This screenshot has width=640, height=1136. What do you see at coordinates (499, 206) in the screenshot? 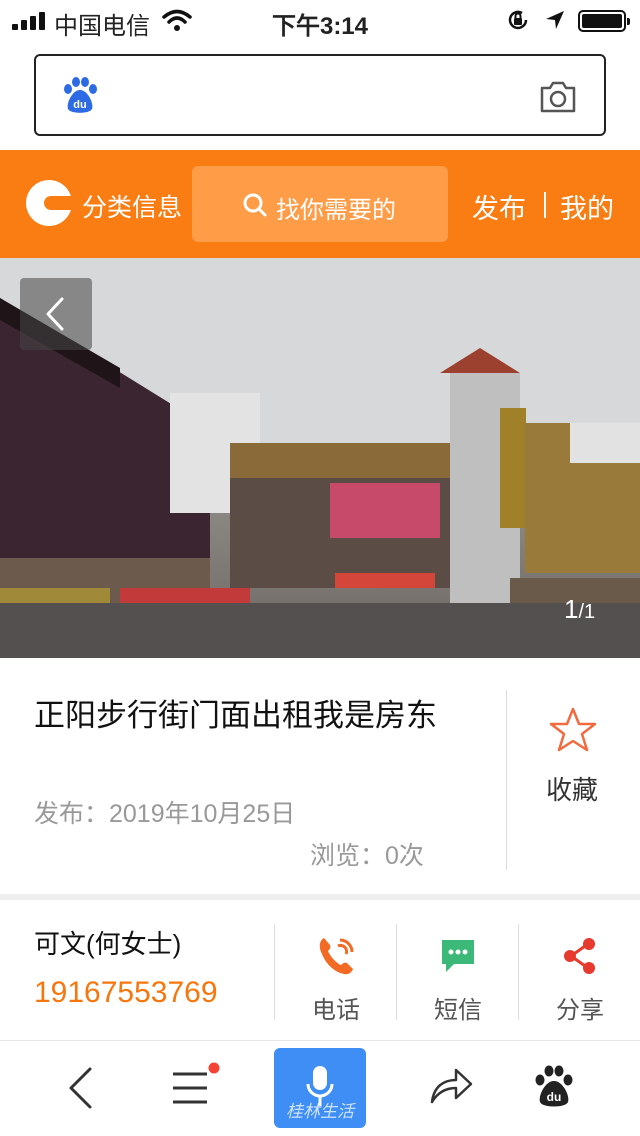
I see `publish-link: 发布` at bounding box center [499, 206].